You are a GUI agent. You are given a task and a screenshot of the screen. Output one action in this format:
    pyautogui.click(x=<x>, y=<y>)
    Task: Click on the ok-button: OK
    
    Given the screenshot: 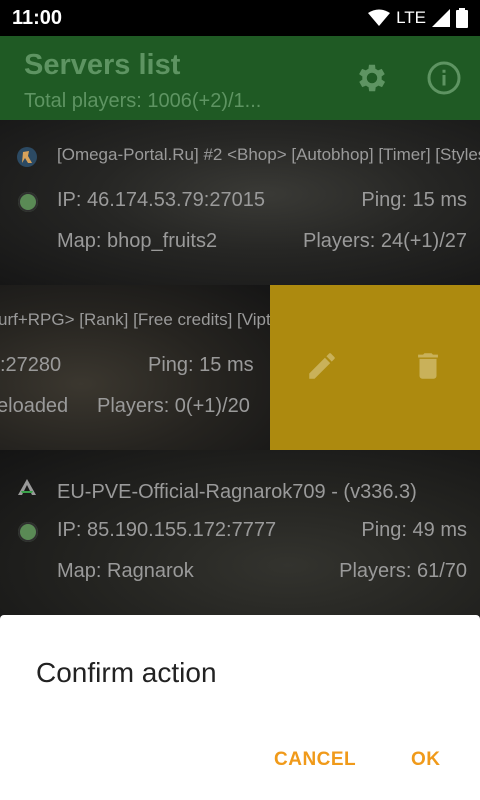 What is the action you would take?
    pyautogui.click(x=426, y=760)
    